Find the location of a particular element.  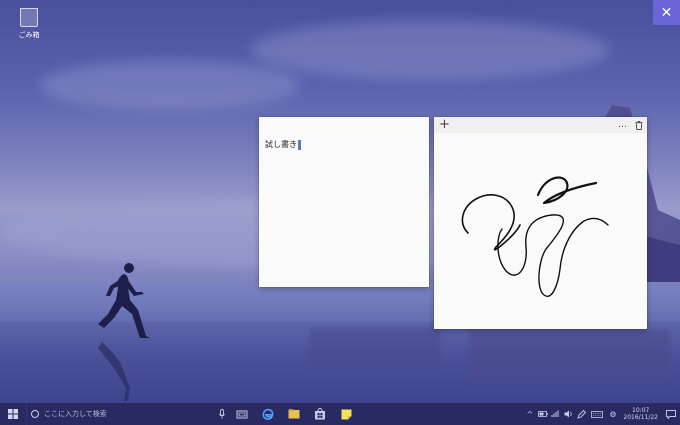

clock-time: 10:07 is located at coordinates (641, 410).